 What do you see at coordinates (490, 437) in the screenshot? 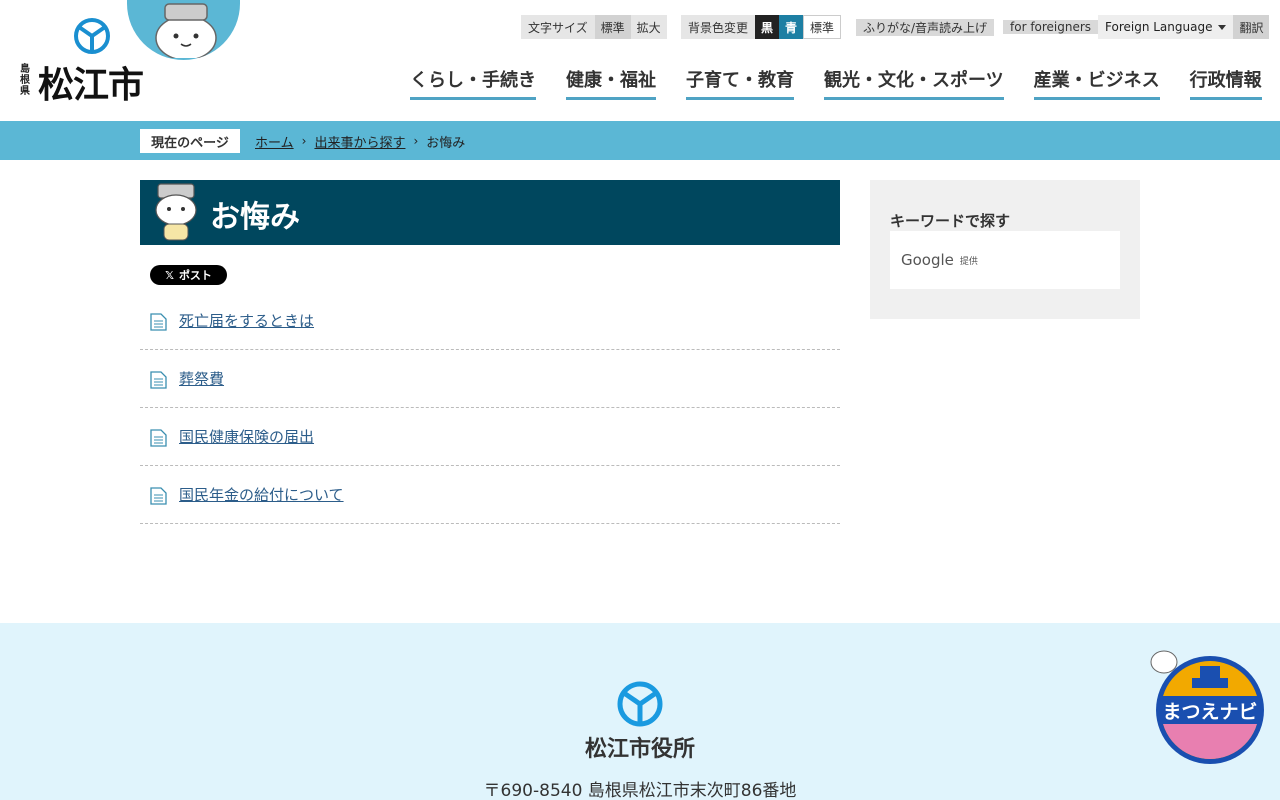
I see `list-item: 国民健康保険の届出` at bounding box center [490, 437].